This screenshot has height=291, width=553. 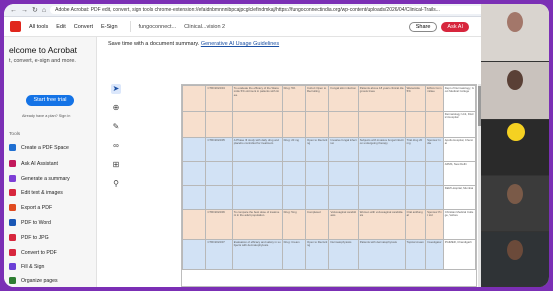 I want to click on table-cell: Drug: Cream, so click(x=294, y=254).